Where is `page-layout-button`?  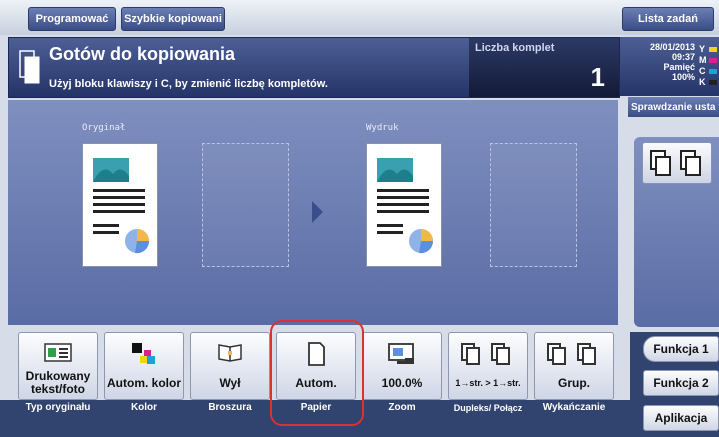
page-layout-button is located at coordinates (677, 163).